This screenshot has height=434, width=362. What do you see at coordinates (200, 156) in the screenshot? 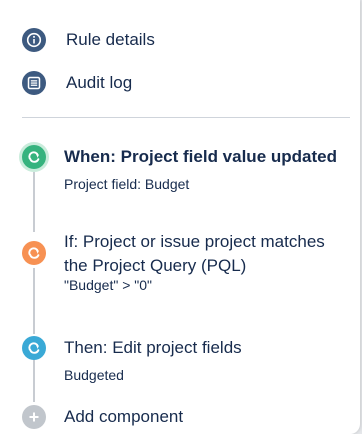
I see `trigger-title: When: Project field value updated` at bounding box center [200, 156].